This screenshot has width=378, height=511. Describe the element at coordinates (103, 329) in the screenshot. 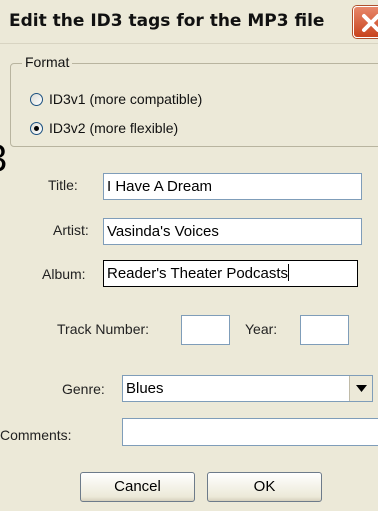

I see `track-number-label: Track Number:` at that location.